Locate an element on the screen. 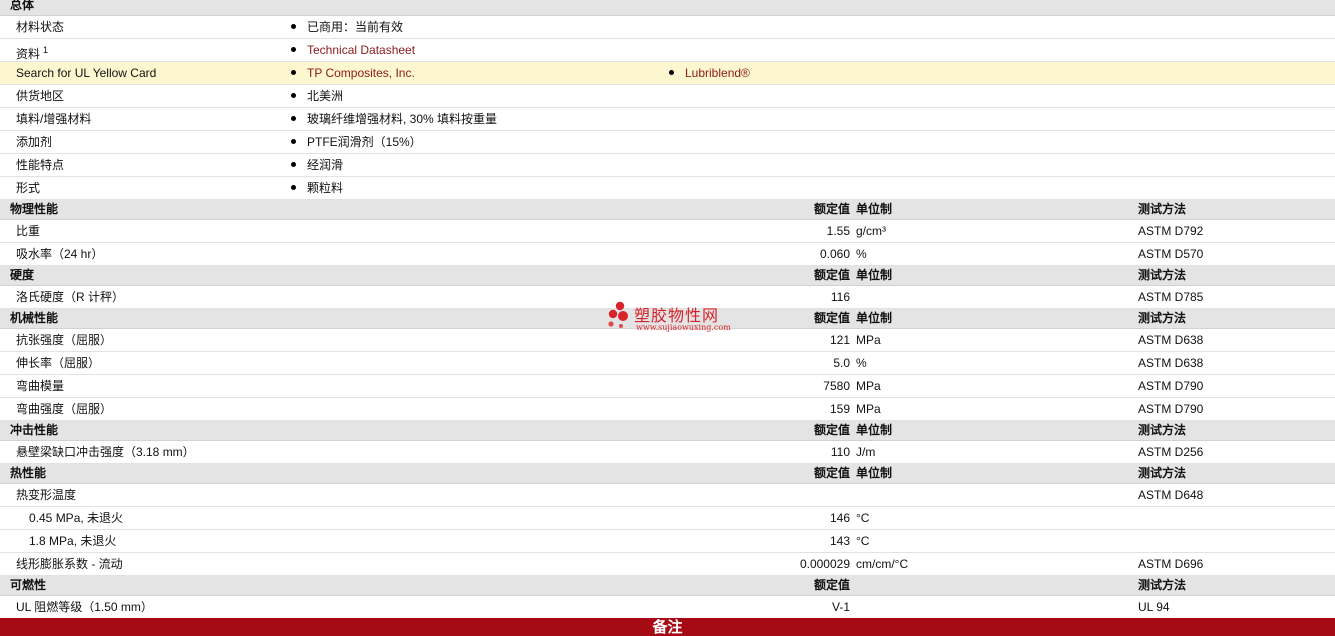 This screenshot has height=636, width=1335. row-label: 弯曲强度（屈服） is located at coordinates (64, 409).